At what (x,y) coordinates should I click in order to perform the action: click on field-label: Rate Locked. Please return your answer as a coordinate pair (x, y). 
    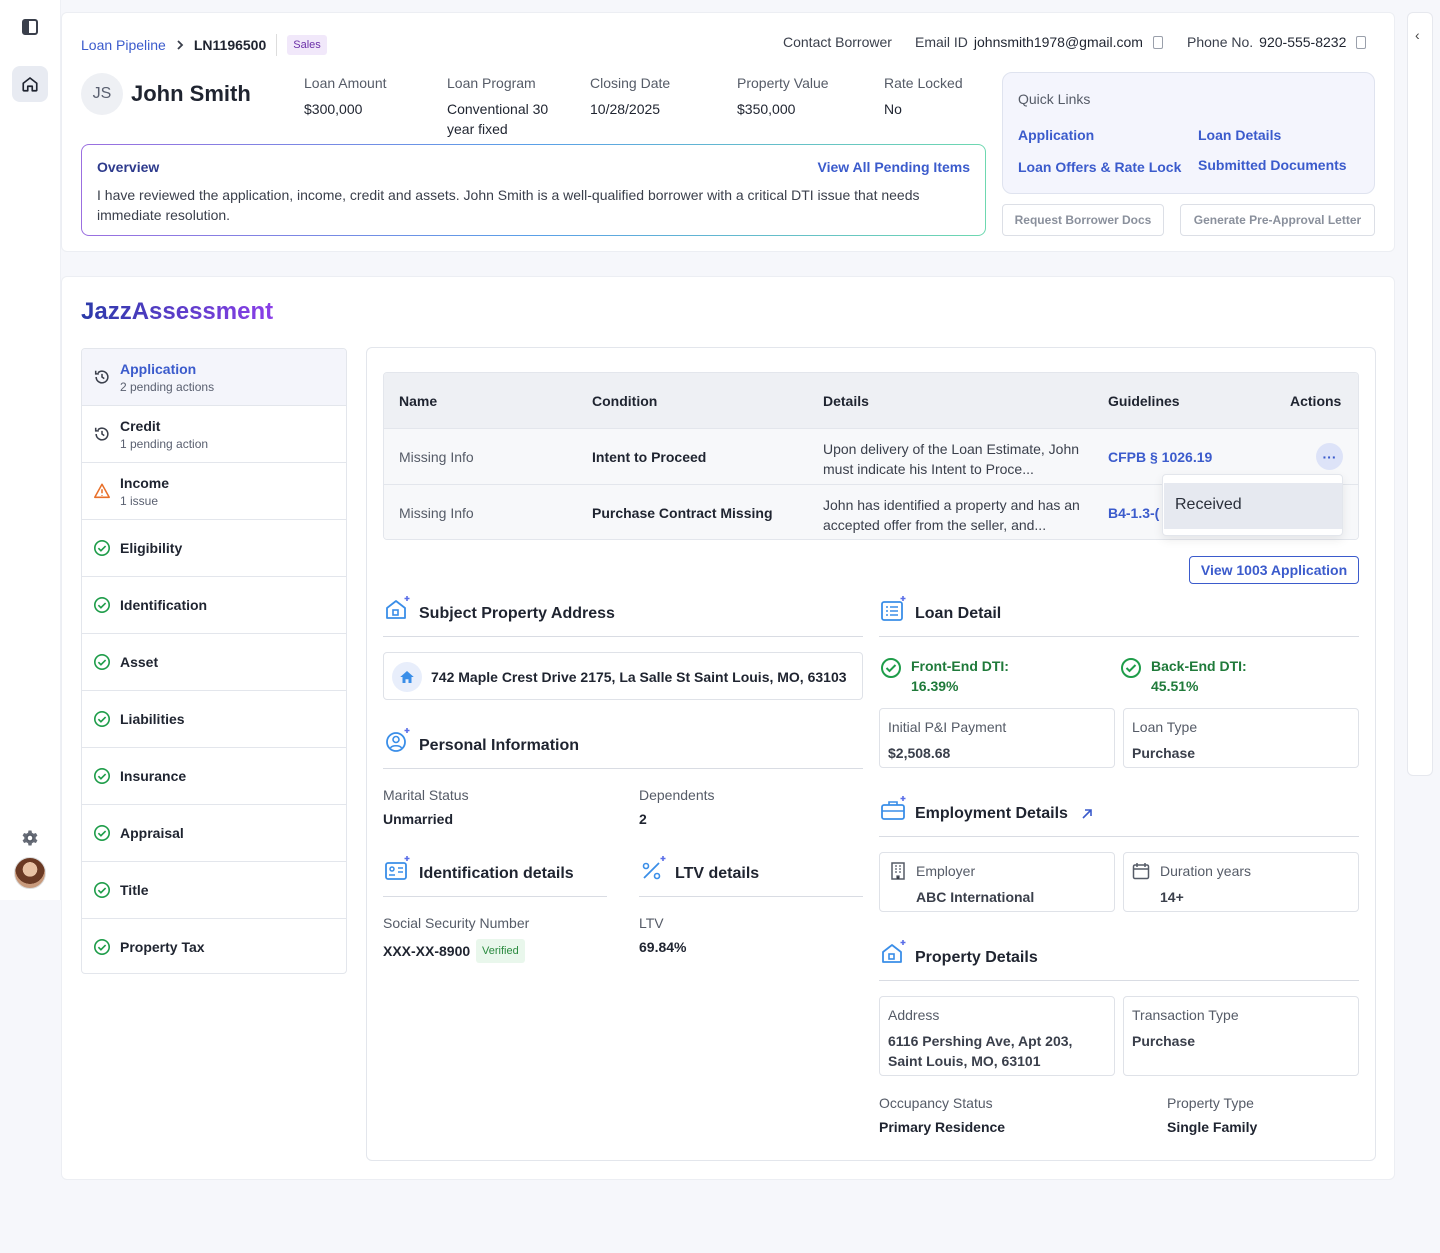
    Looking at the image, I should click on (923, 83).